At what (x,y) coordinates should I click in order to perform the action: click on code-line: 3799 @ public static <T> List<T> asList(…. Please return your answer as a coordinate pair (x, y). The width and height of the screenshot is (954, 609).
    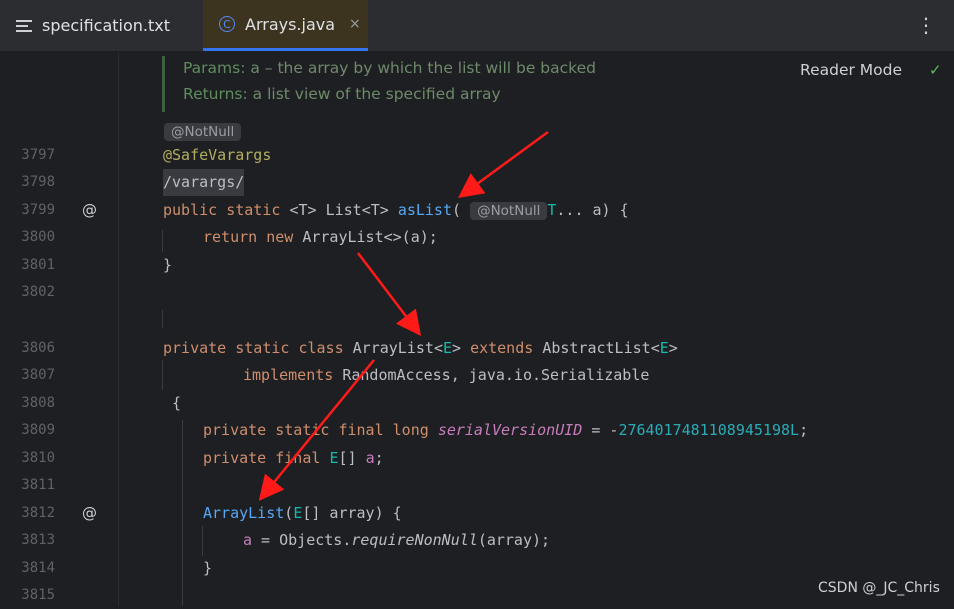
    Looking at the image, I should click on (477, 210).